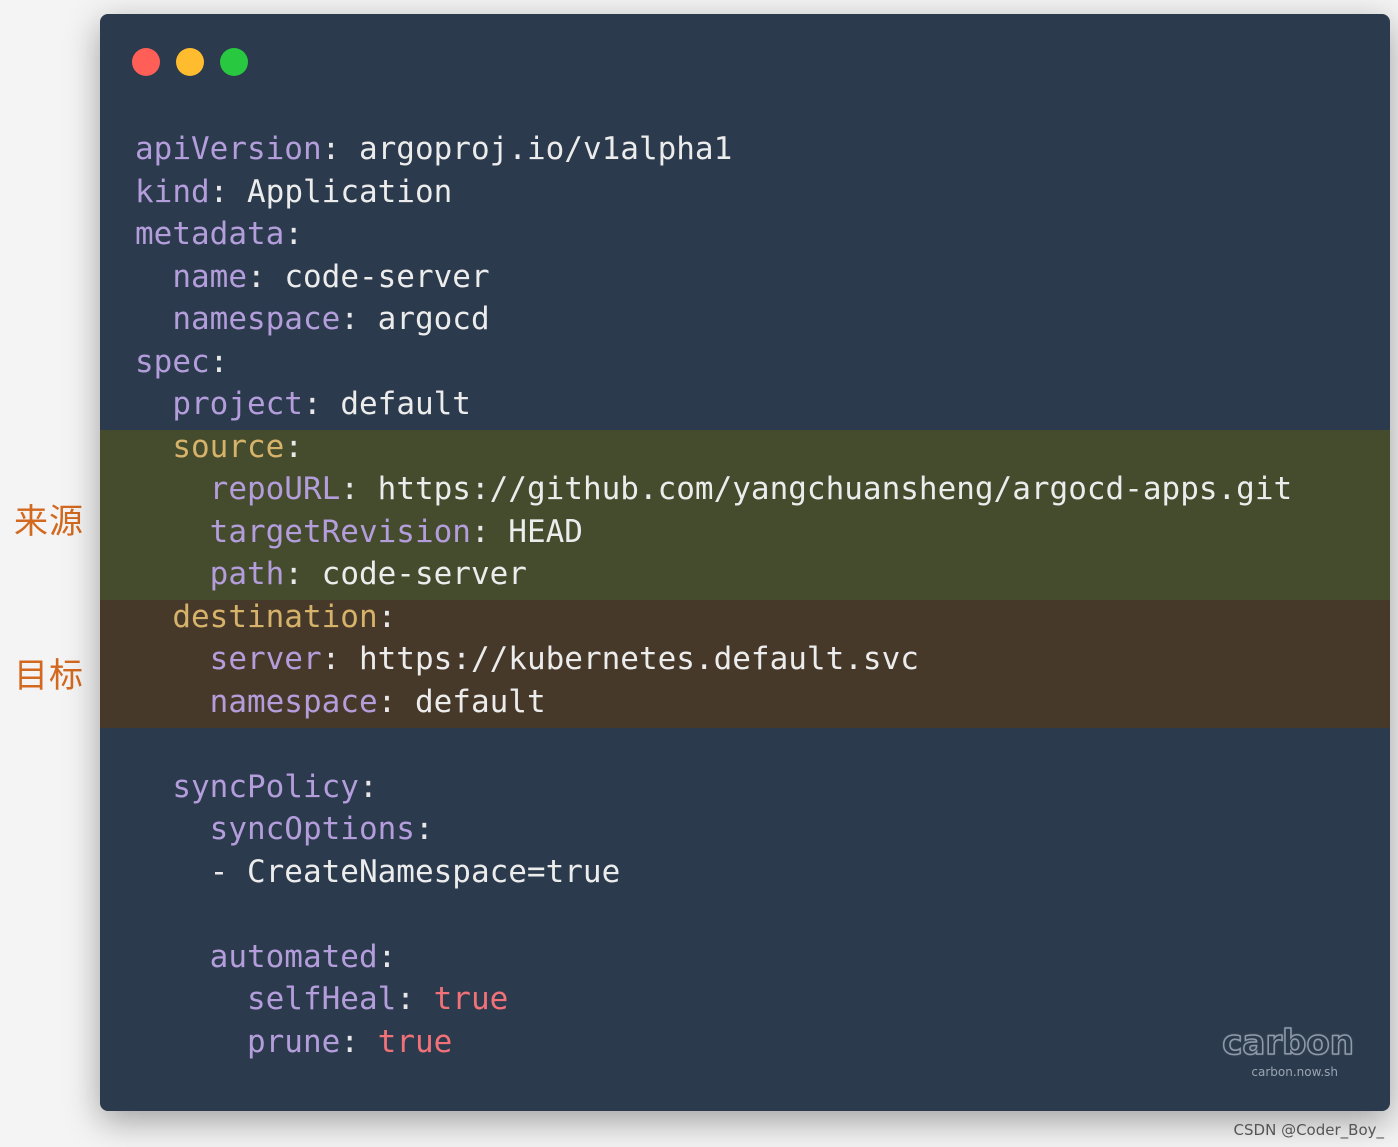 The image size is (1398, 1147). Describe the element at coordinates (209, 276) in the screenshot. I see `yaml-key: name` at that location.